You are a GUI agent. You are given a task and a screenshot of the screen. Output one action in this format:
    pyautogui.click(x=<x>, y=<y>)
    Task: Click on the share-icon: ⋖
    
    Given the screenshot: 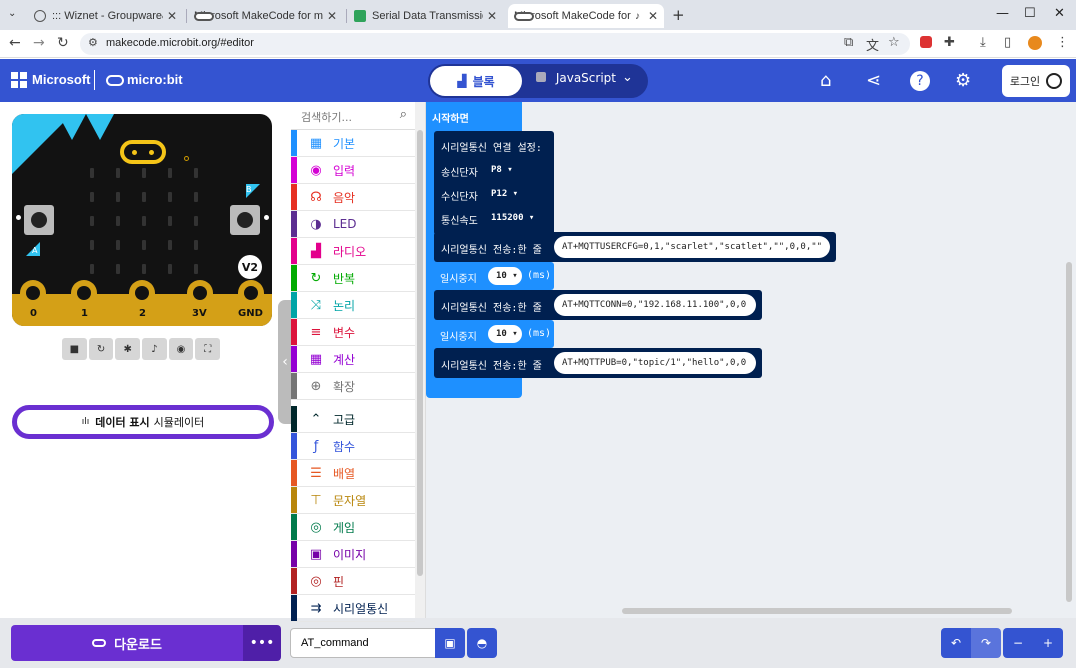 What is the action you would take?
    pyautogui.click(x=873, y=80)
    